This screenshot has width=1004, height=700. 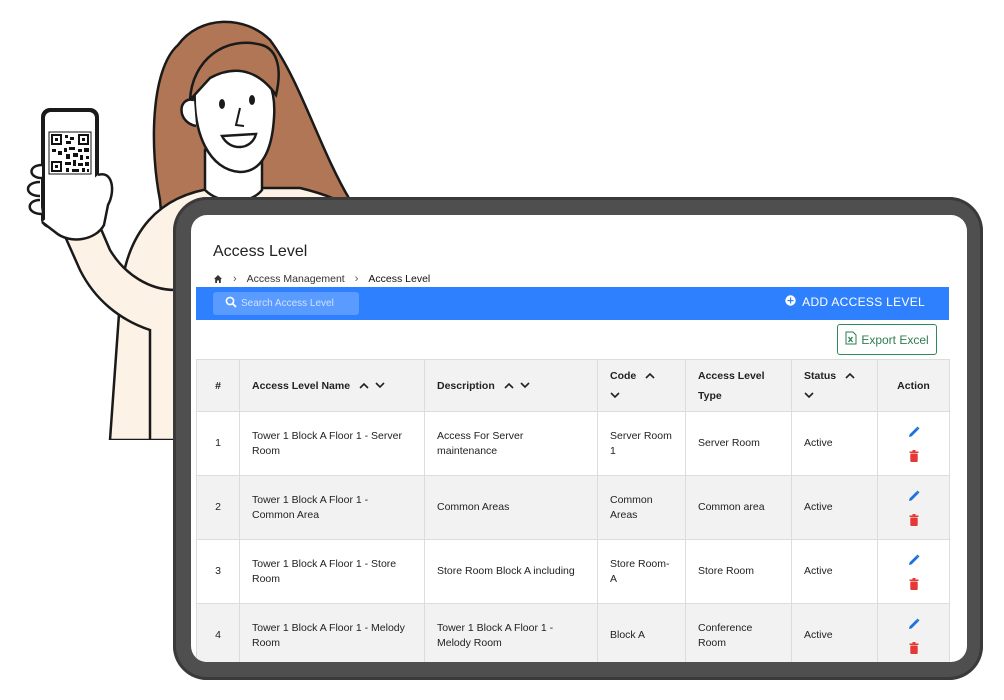 I want to click on cell-number: 3, so click(x=218, y=571).